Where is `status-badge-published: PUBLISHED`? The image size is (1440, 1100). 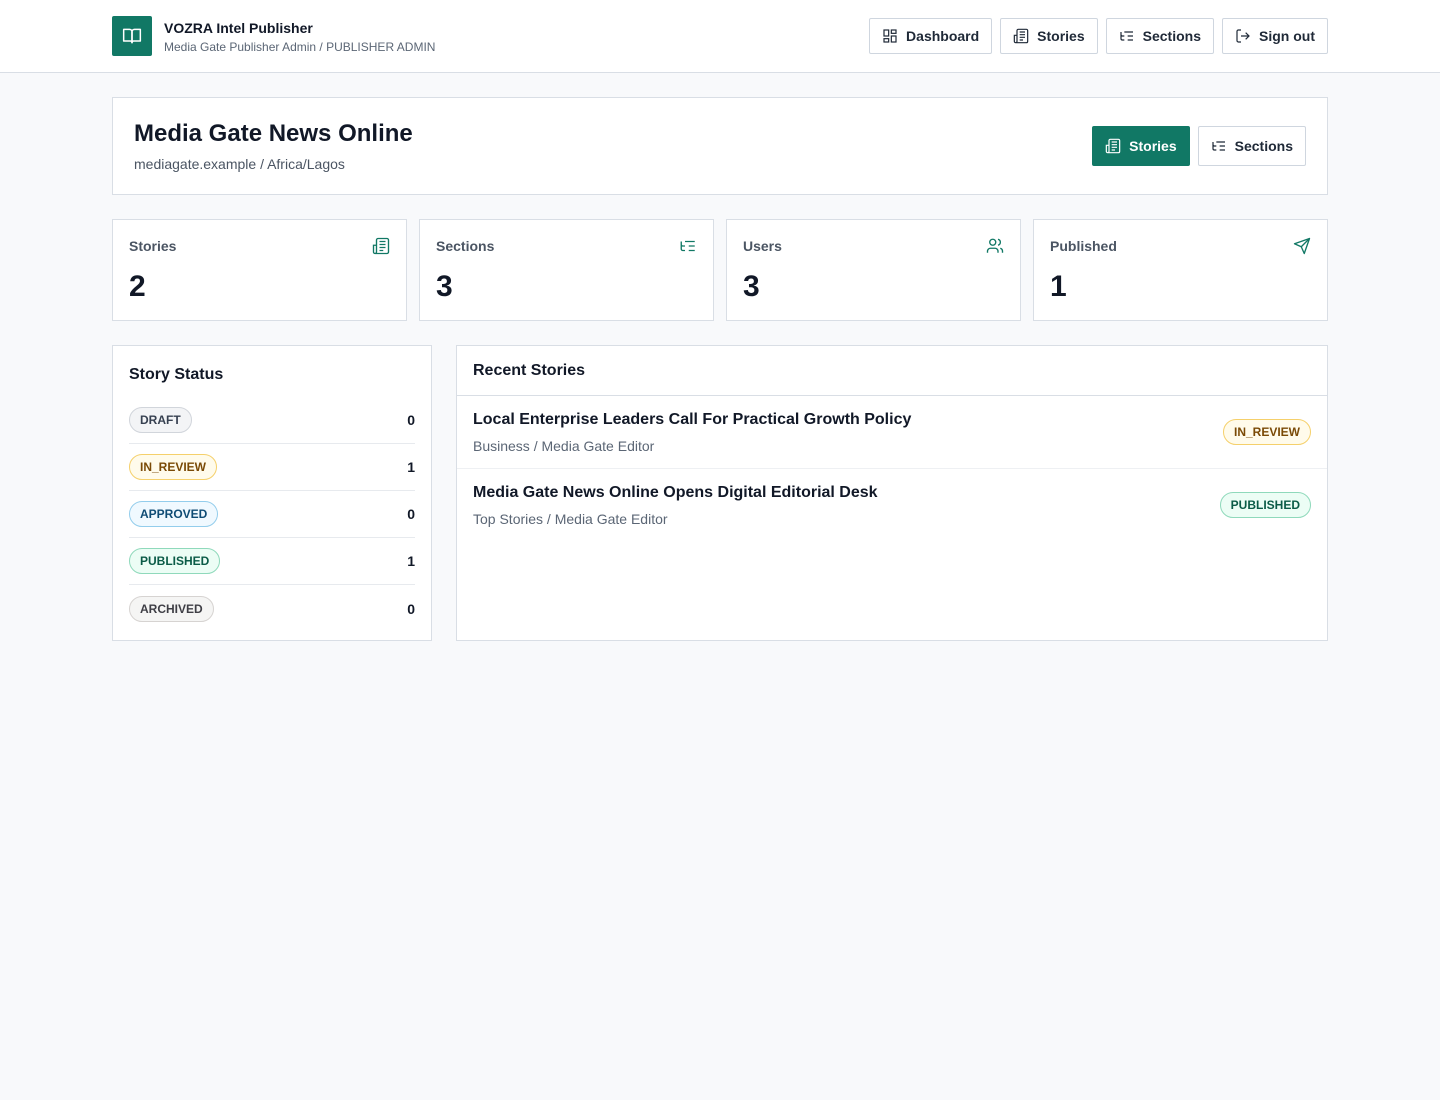 status-badge-published: PUBLISHED is located at coordinates (175, 561).